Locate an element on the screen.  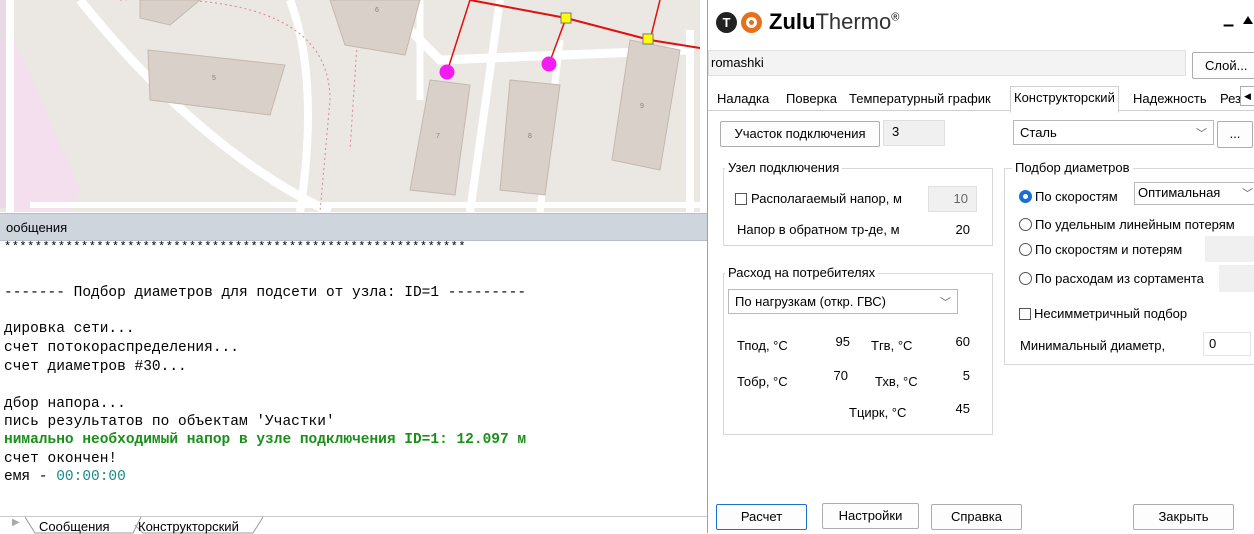
log-line: счет окончен! is located at coordinates (61, 459).